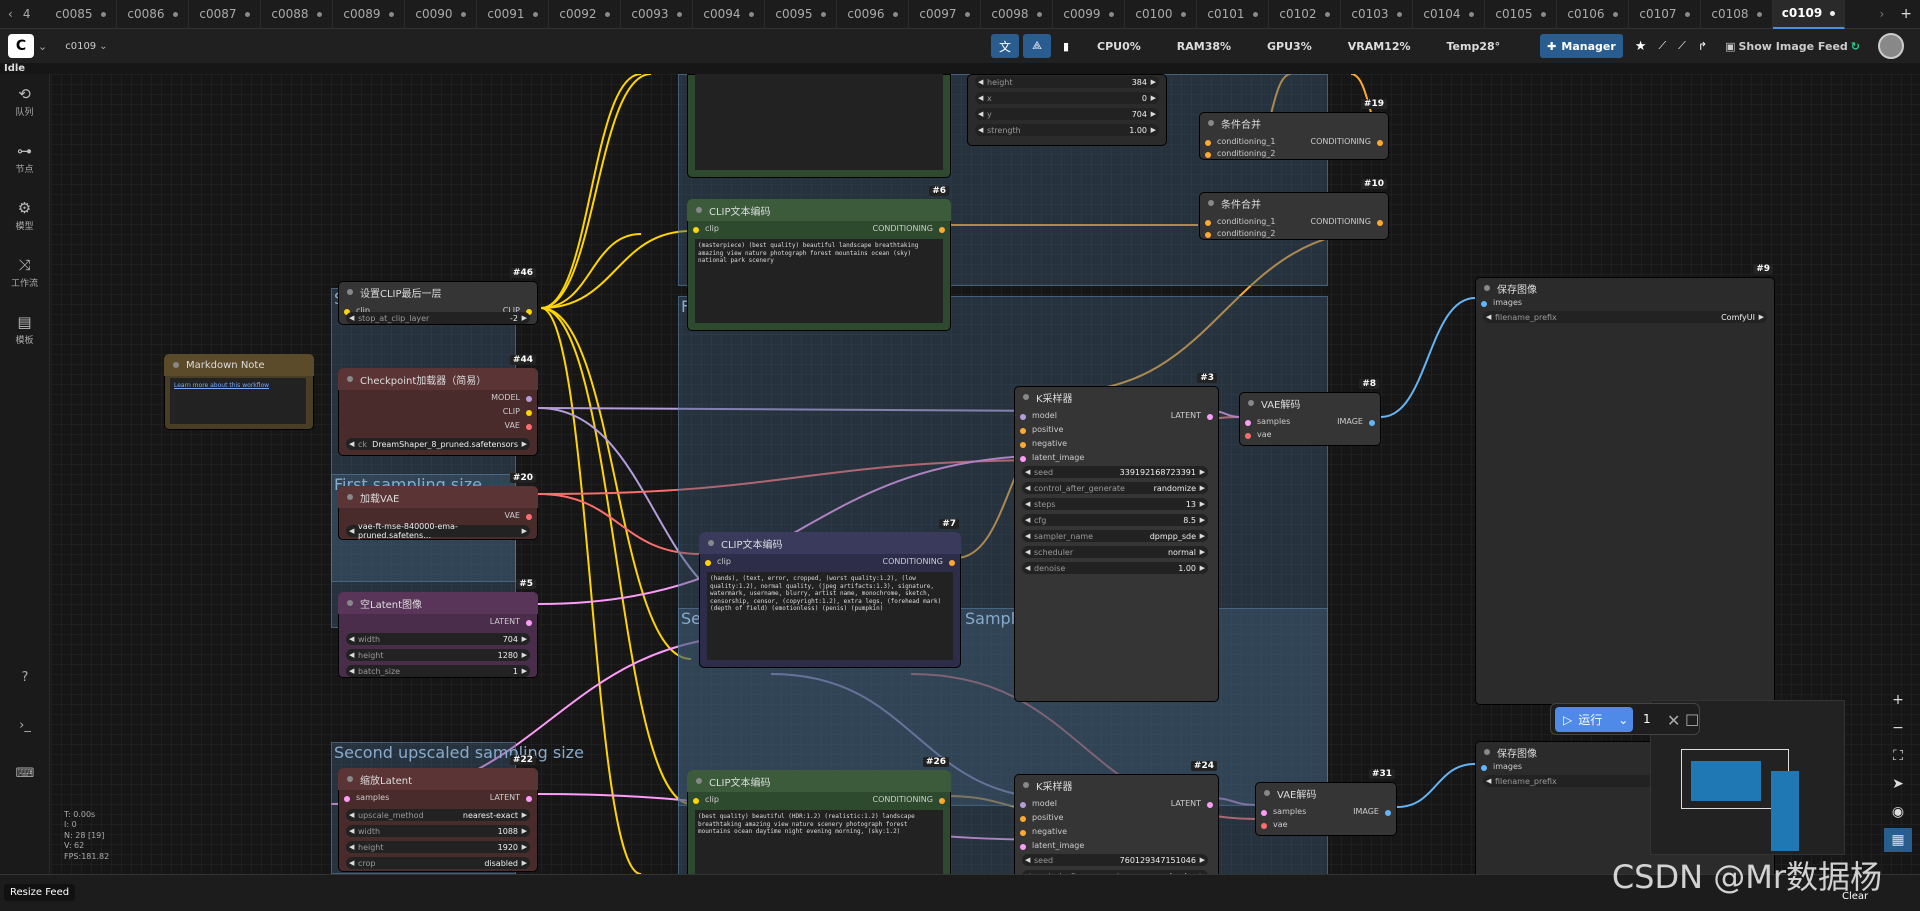 The height and width of the screenshot is (911, 1920). Describe the element at coordinates (1037, 46) in the screenshot. I see `pan-button: ⟁` at that location.